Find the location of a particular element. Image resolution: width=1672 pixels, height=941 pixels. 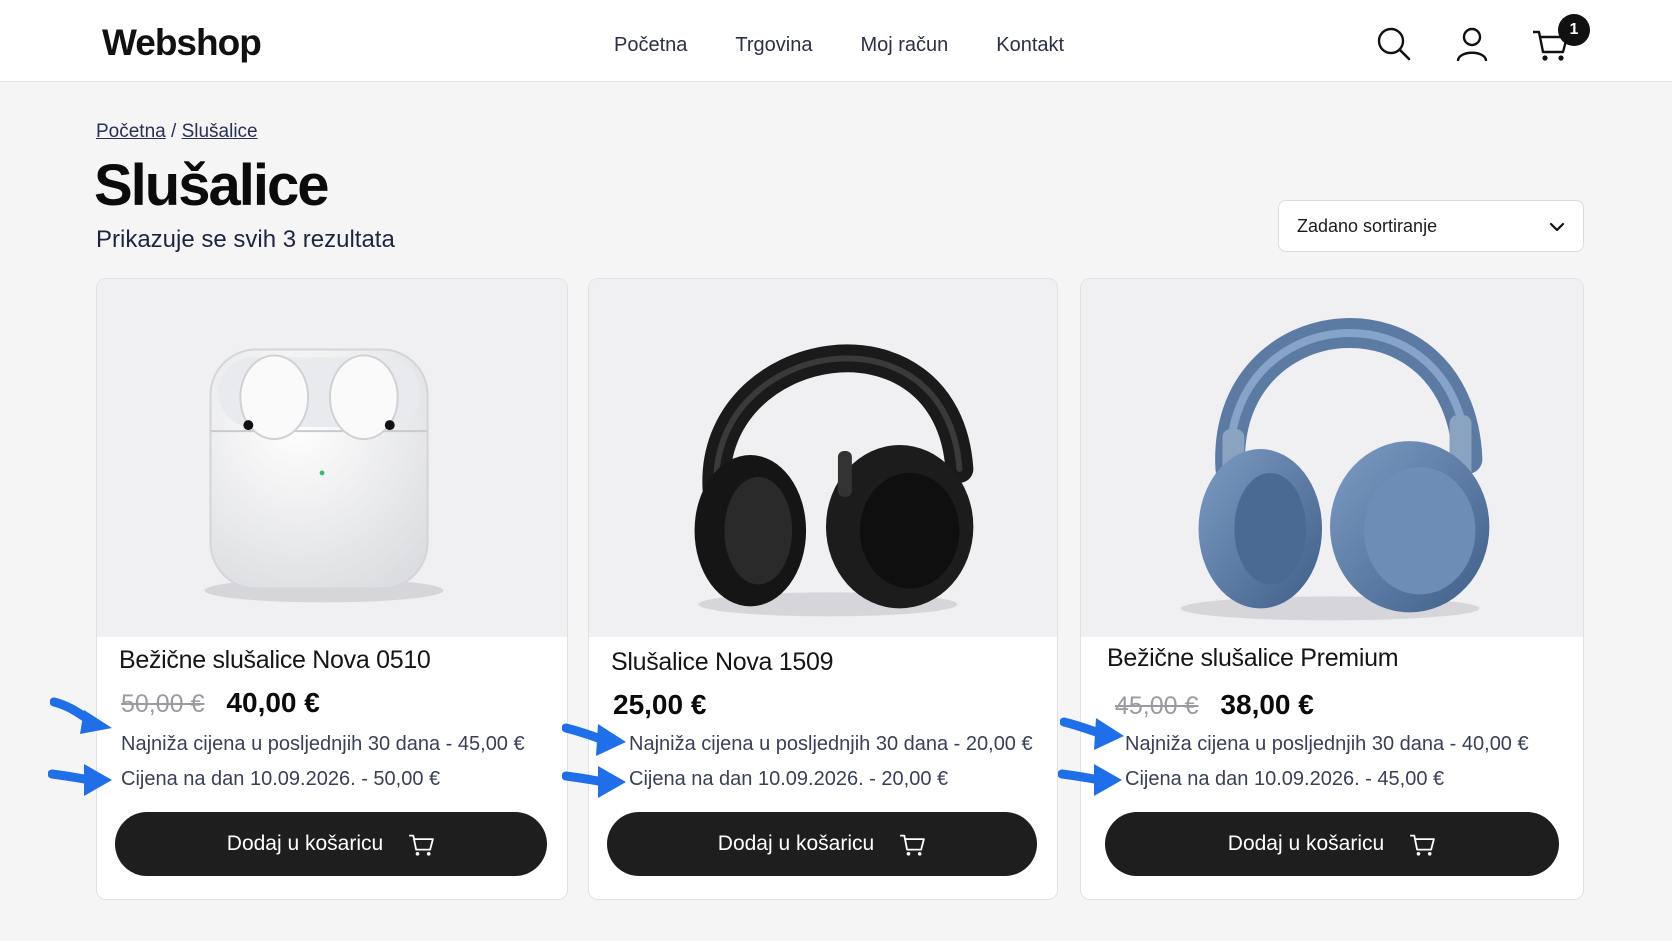

search-icon is located at coordinates (1394, 44).